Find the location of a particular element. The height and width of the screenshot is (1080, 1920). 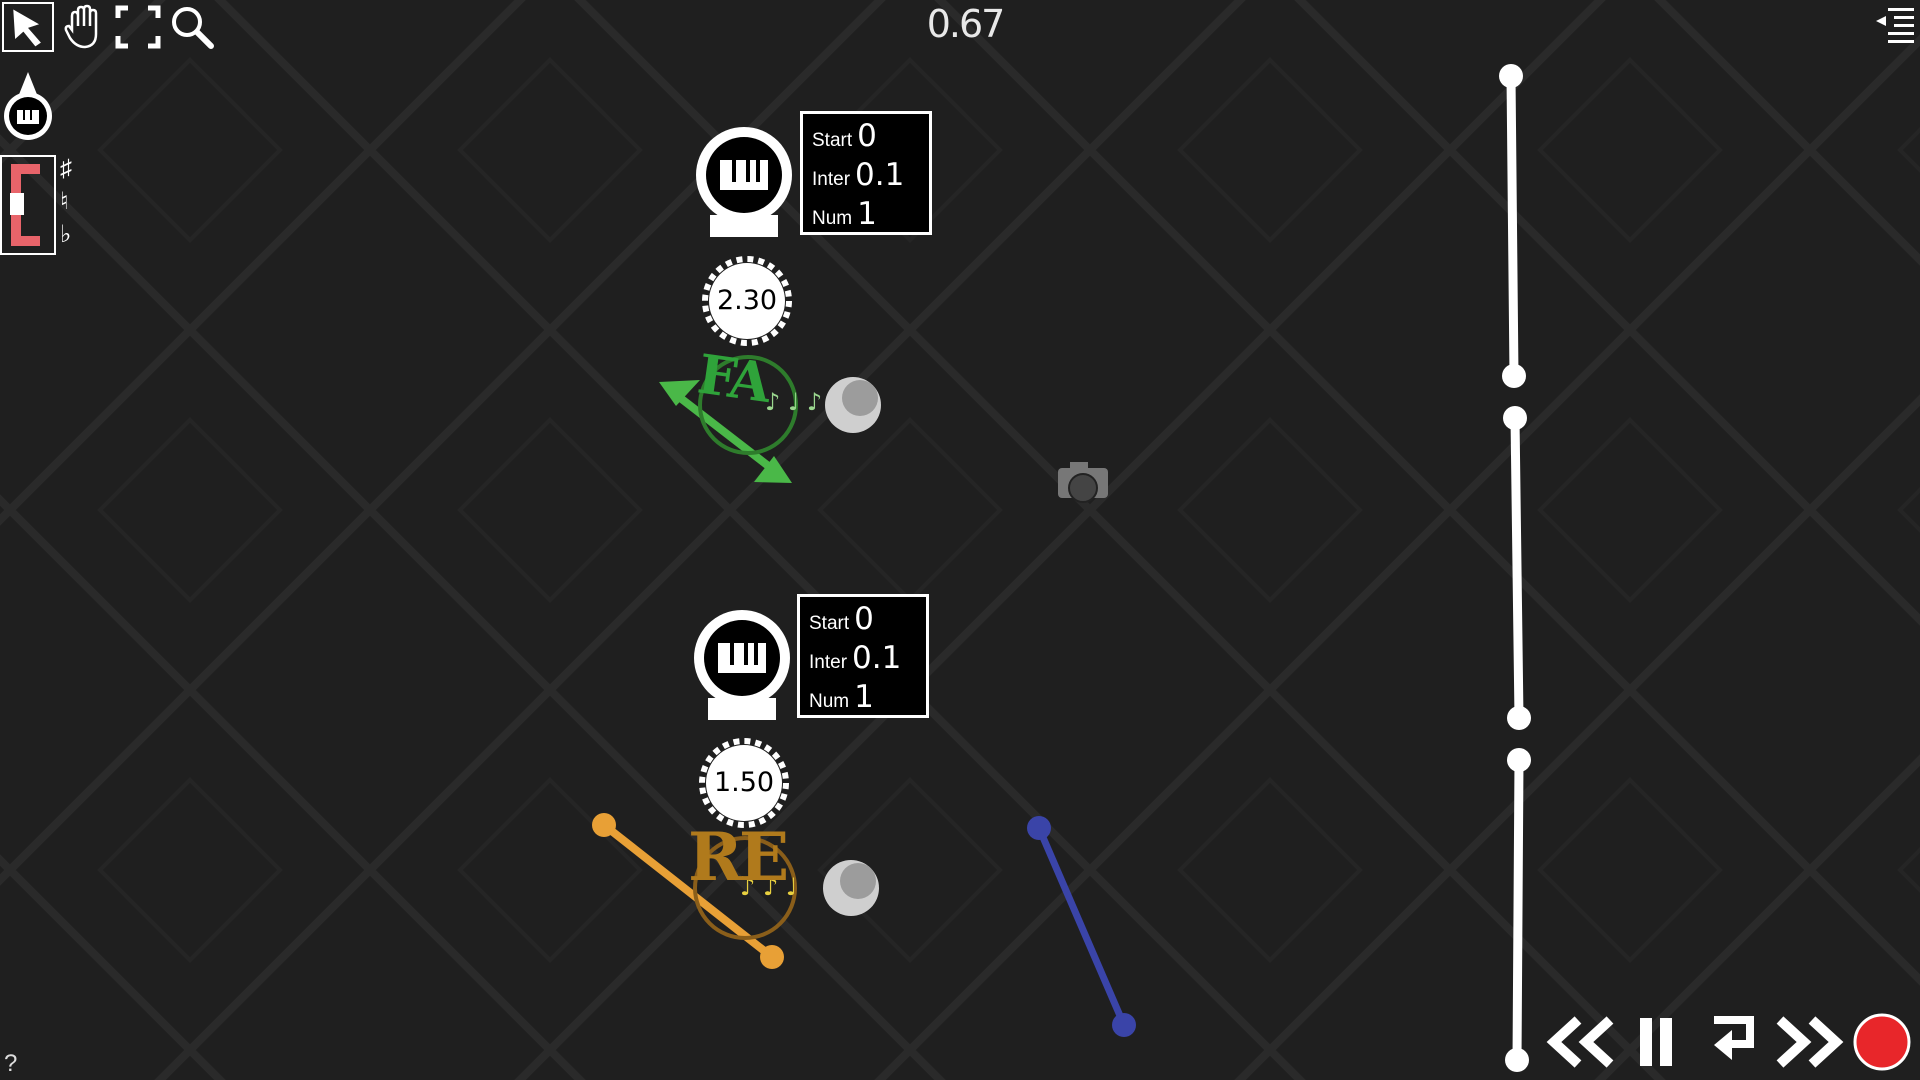

flat-option: ♭ is located at coordinates (66, 234).